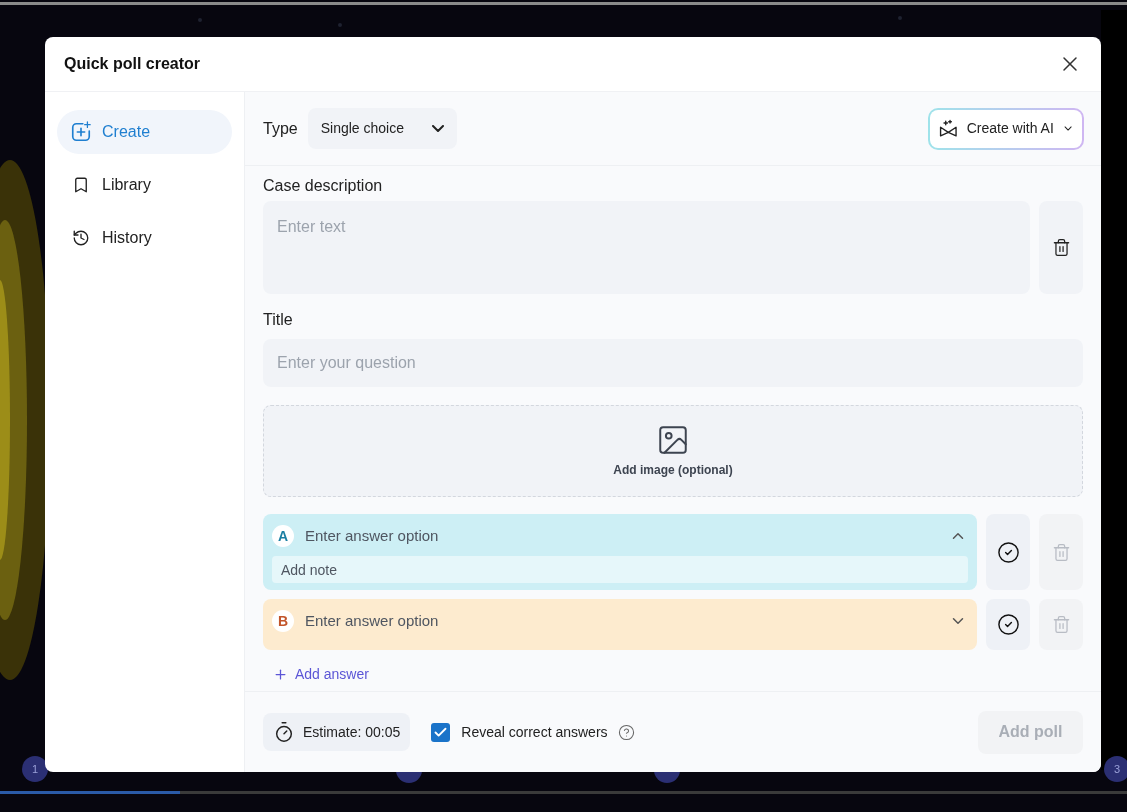 This screenshot has width=1127, height=812. I want to click on reveal-checkbox, so click(441, 732).